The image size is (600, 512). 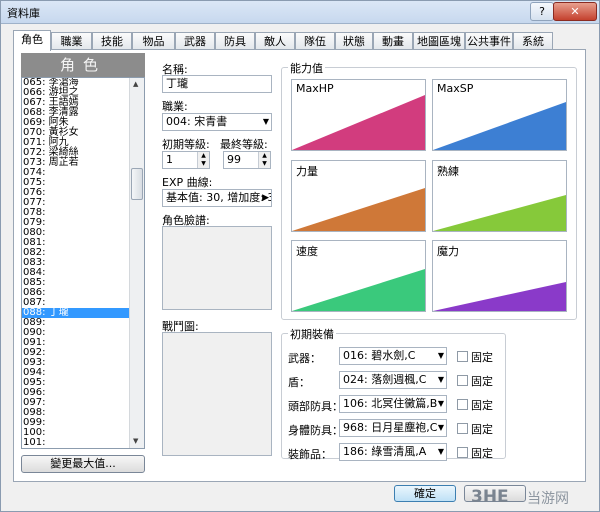 I want to click on tab-troops: 隊伍, so click(x=315, y=40).